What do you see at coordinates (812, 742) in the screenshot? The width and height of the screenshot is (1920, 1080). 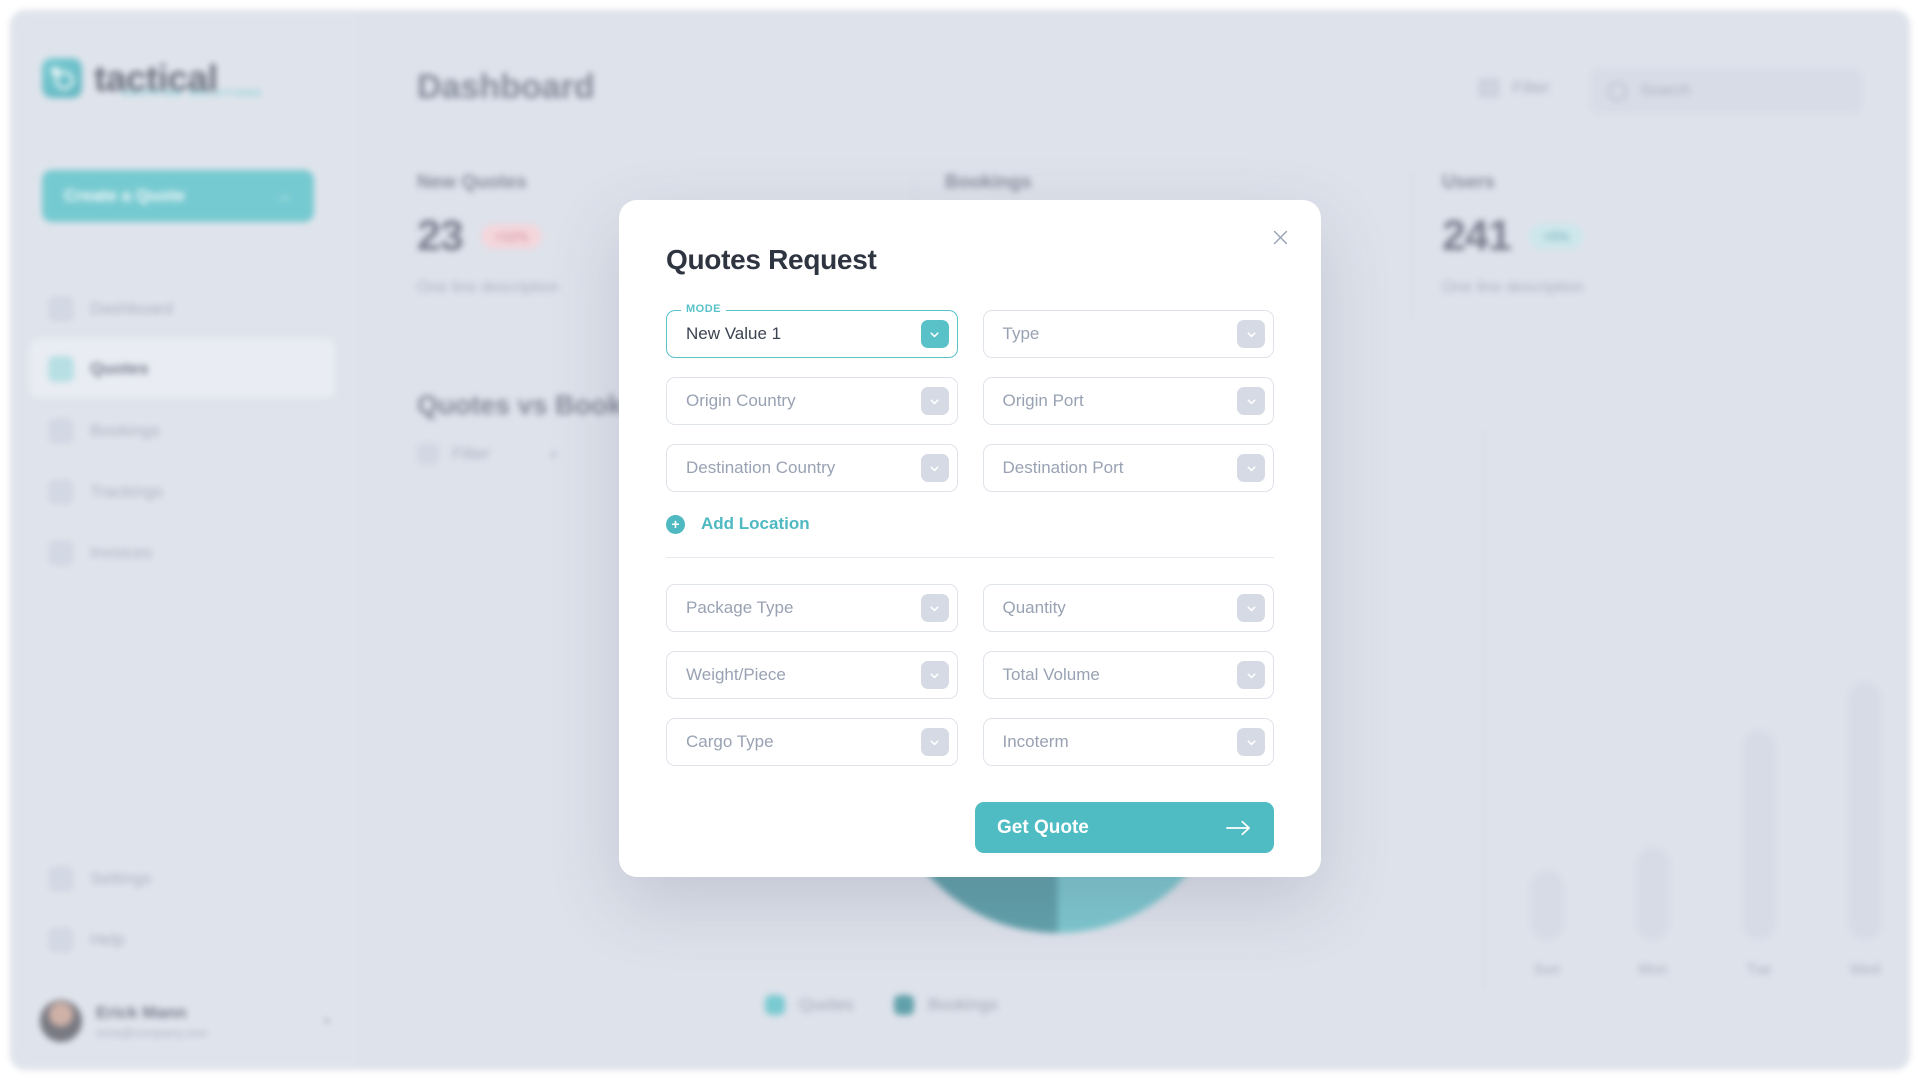 I see `cargo-type-select: Cargo Type` at bounding box center [812, 742].